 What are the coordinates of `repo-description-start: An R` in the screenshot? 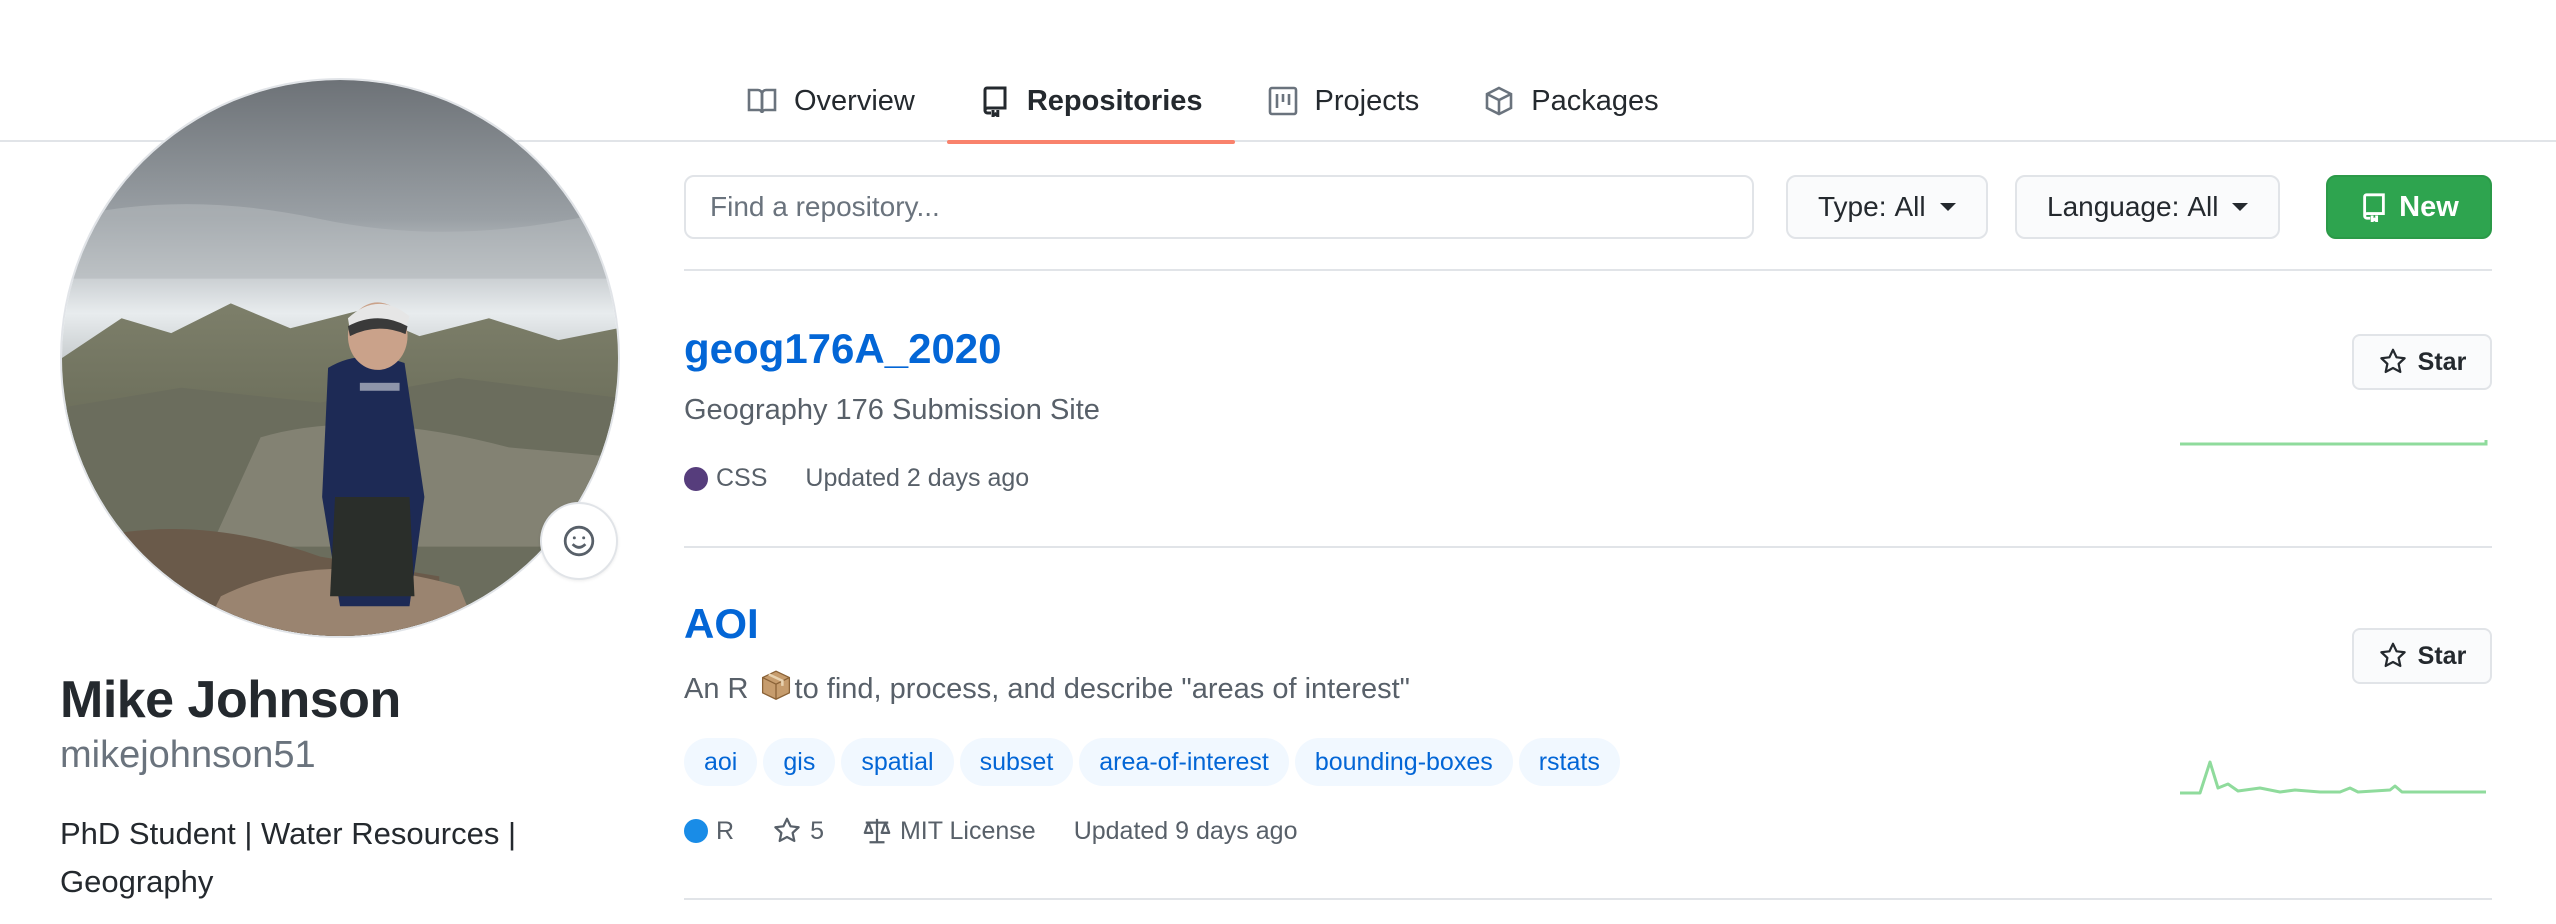 It's located at (716, 689).